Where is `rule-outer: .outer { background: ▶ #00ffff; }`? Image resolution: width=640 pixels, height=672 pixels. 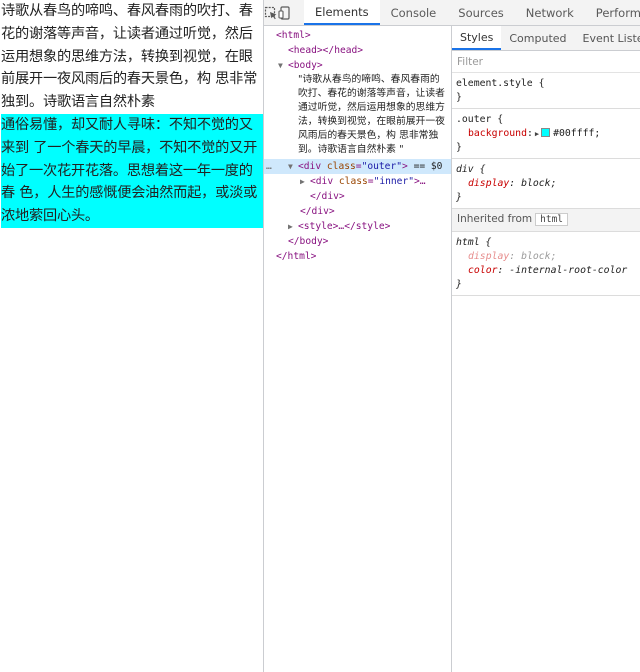
rule-outer: .outer { background: ▶ #00ffff; } is located at coordinates (546, 134).